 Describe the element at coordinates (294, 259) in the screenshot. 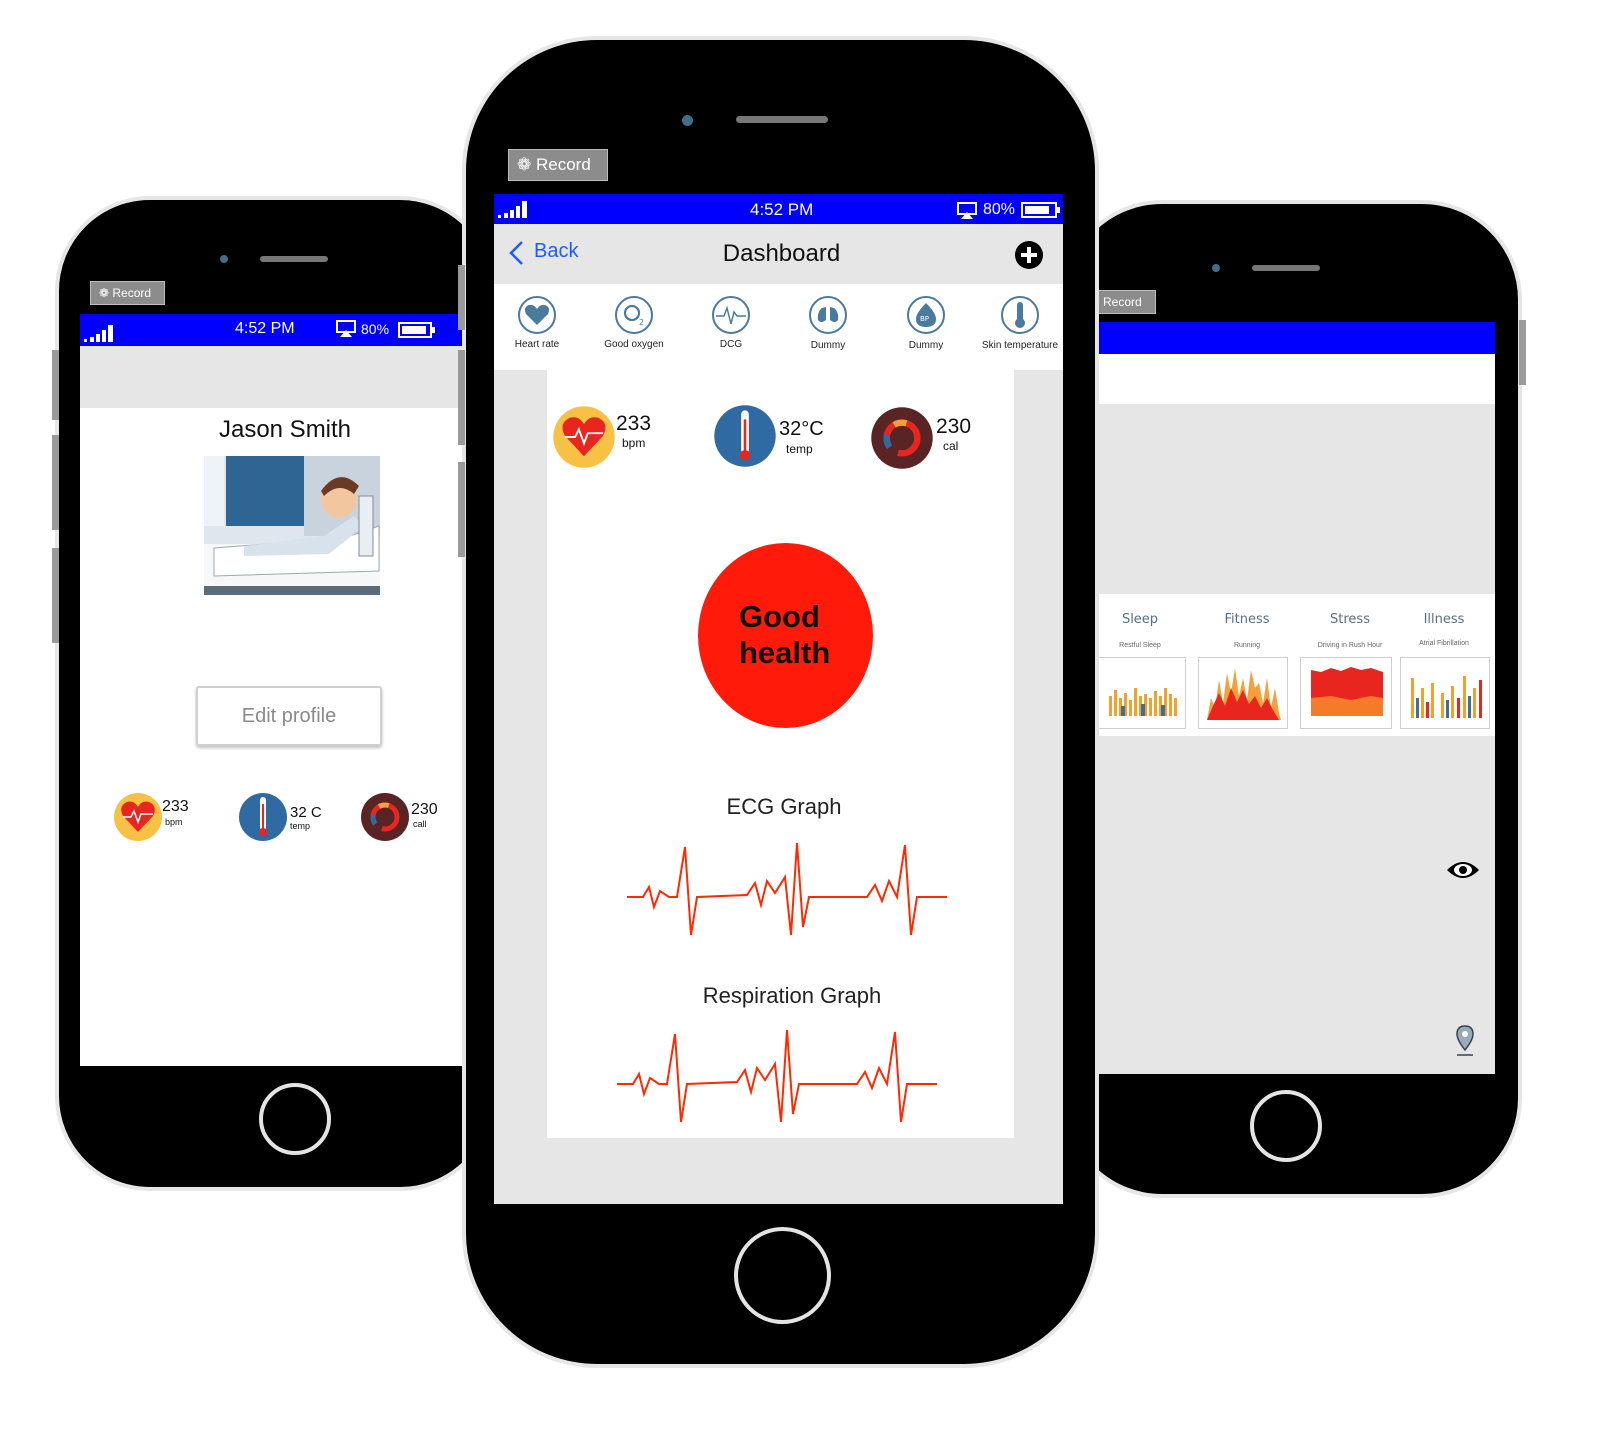

I see `left-phone-speaker` at that location.